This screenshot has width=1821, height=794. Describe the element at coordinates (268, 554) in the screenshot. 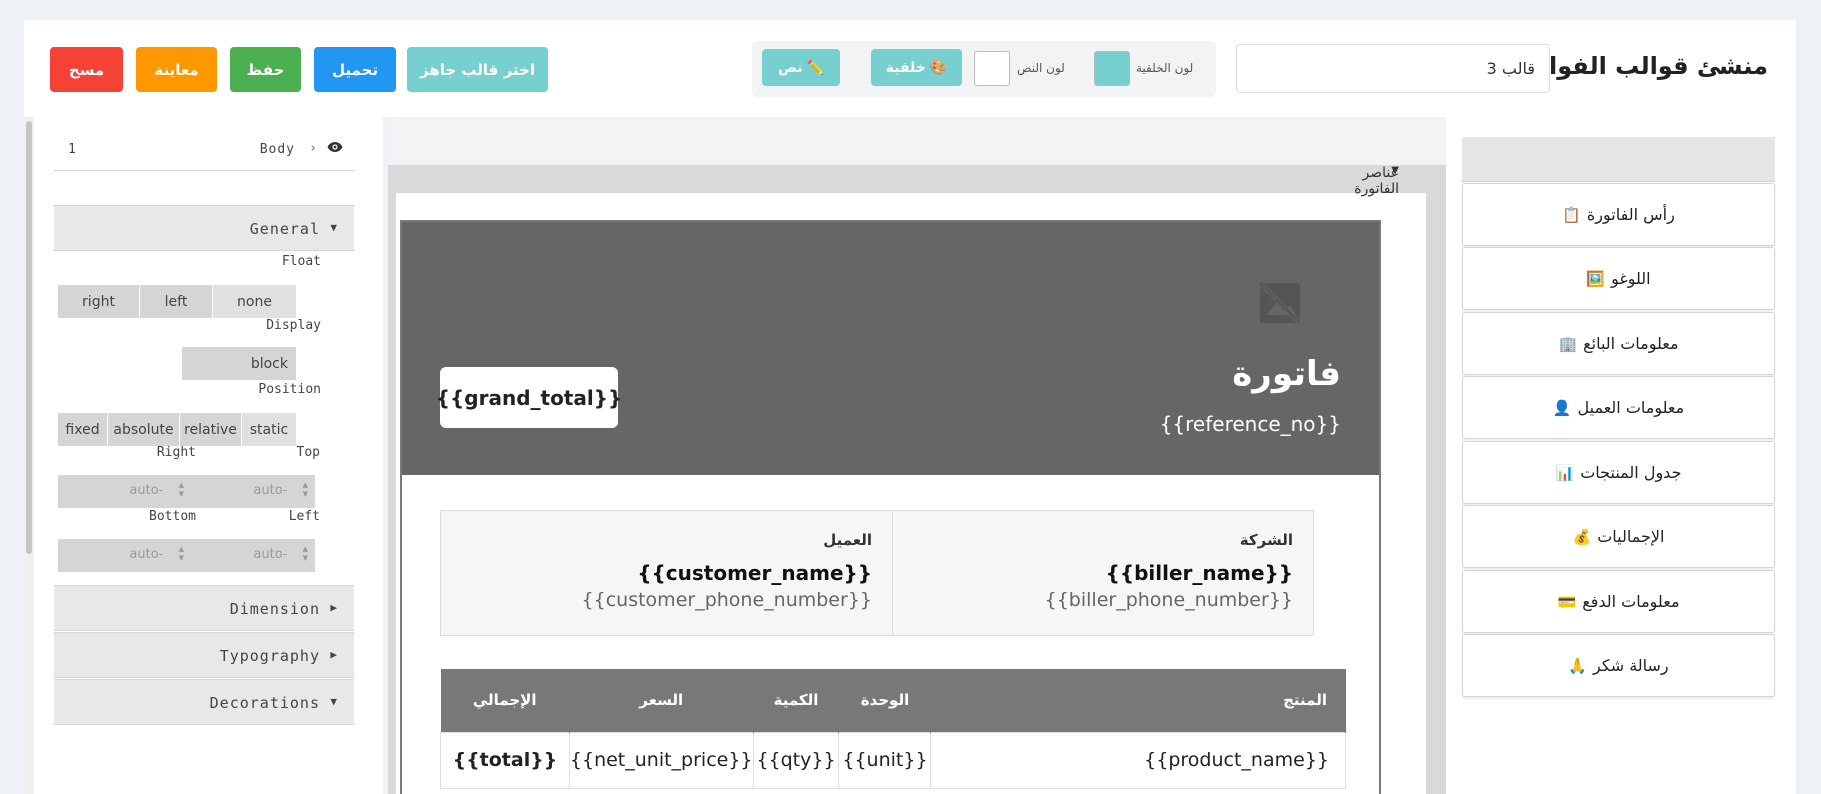

I see `left-value: auto` at that location.